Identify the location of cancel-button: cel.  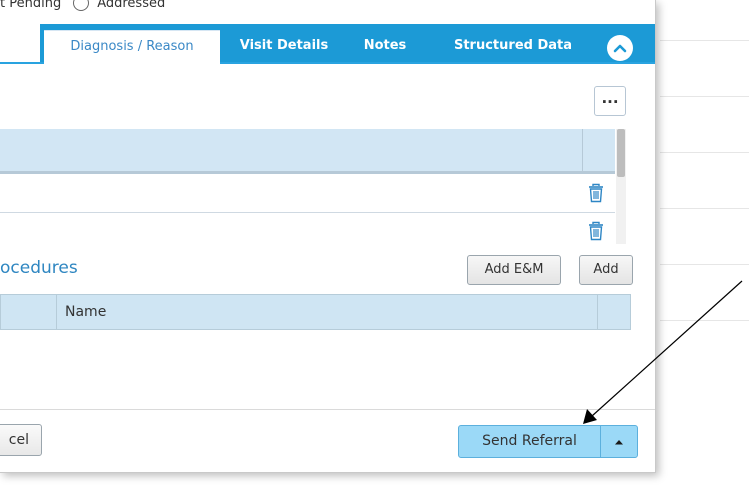
(21, 440).